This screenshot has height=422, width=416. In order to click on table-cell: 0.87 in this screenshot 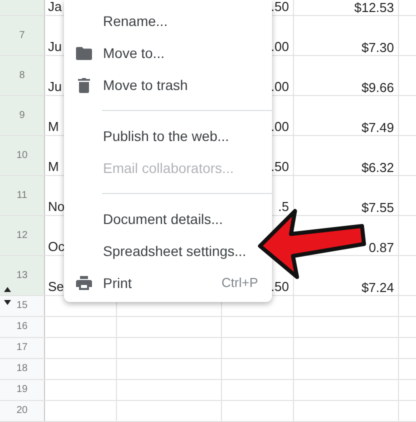, I will do `click(381, 247)`.